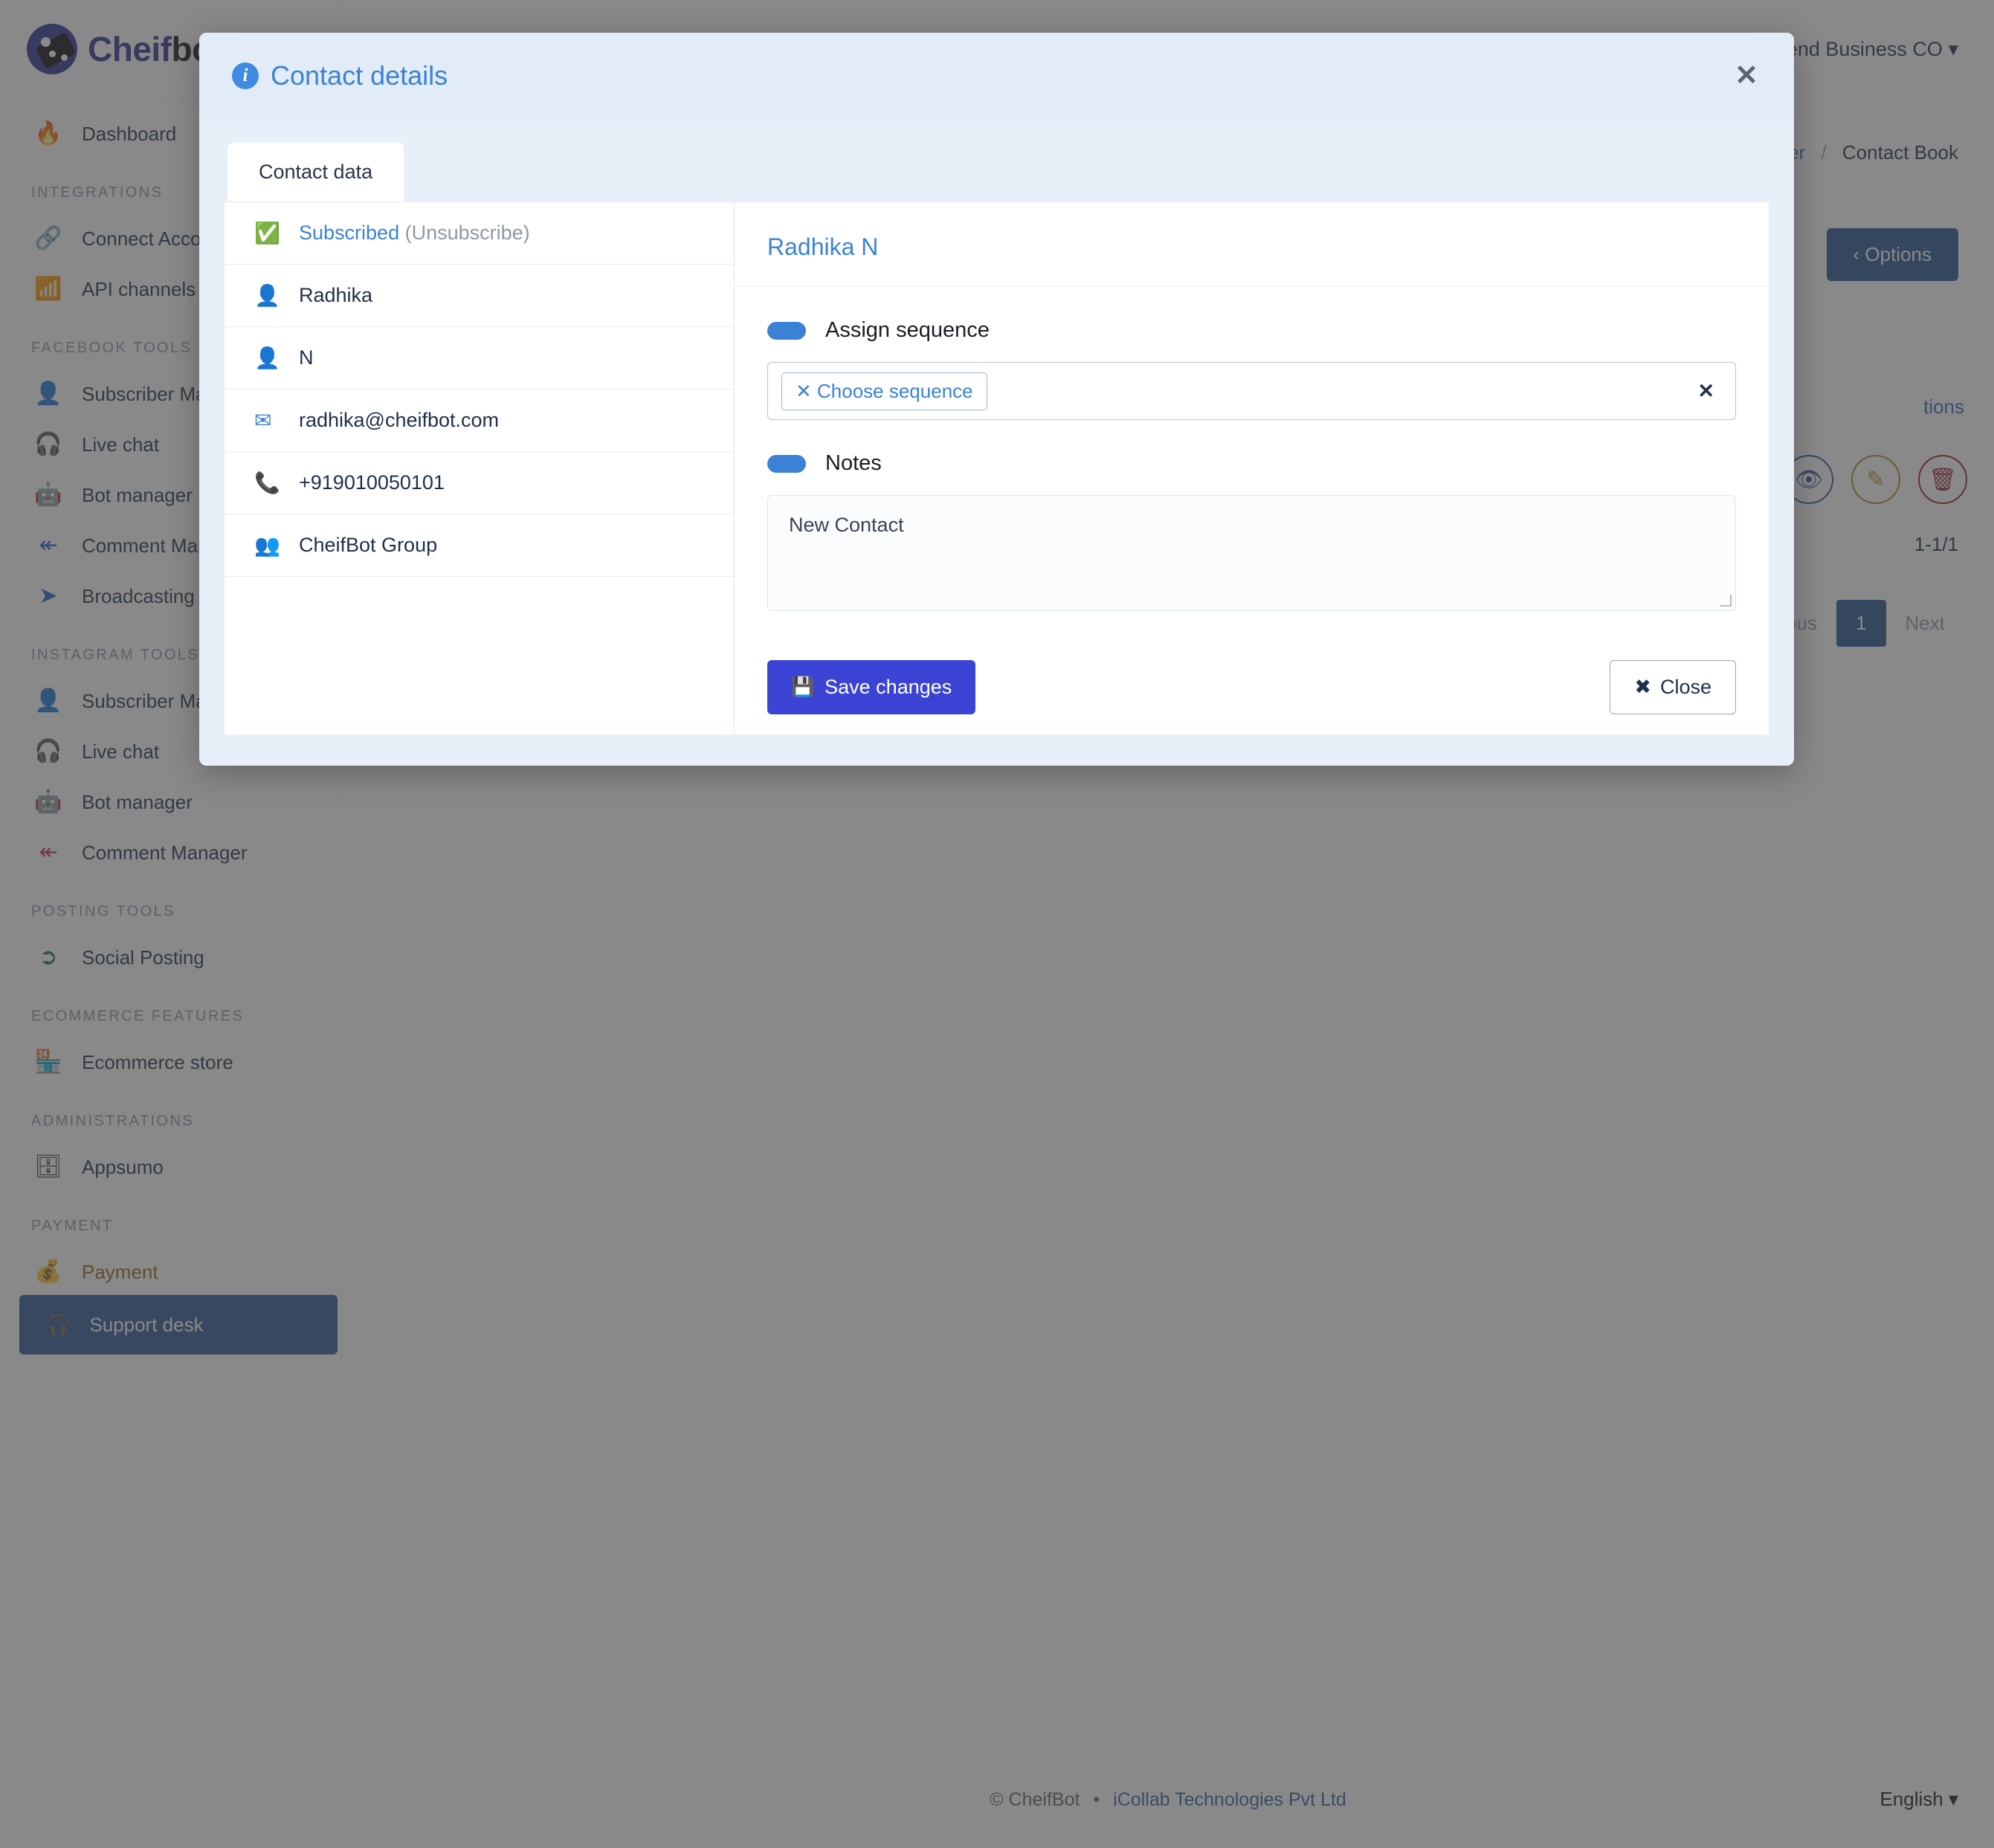  I want to click on users-icon: 👥, so click(267, 545).